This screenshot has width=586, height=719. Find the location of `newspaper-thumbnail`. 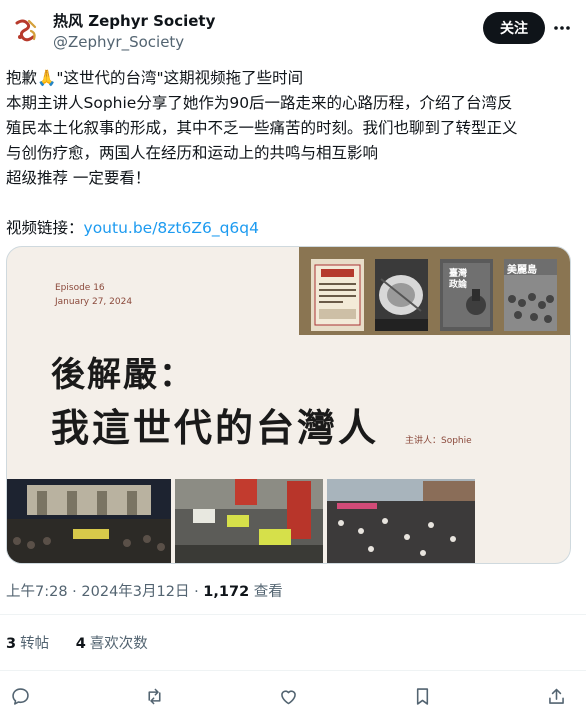

newspaper-thumbnail is located at coordinates (337, 295).